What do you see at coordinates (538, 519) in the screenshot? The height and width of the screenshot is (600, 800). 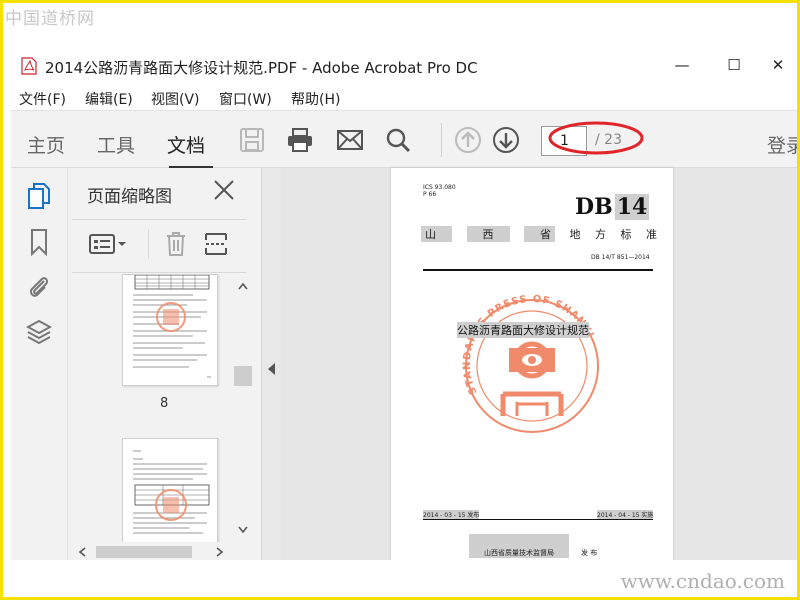 I see `date-rule` at bounding box center [538, 519].